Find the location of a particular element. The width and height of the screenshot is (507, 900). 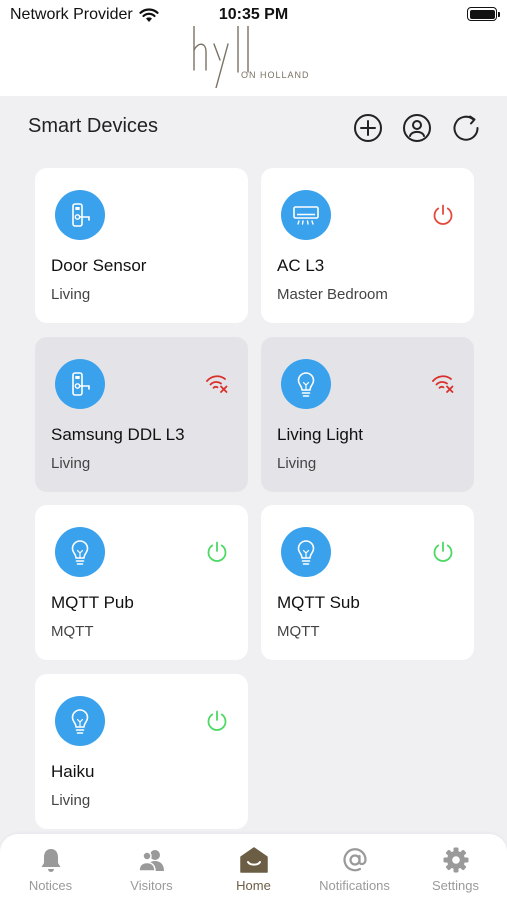

device-card: AC L3 Master Bedroom is located at coordinates (367, 245).